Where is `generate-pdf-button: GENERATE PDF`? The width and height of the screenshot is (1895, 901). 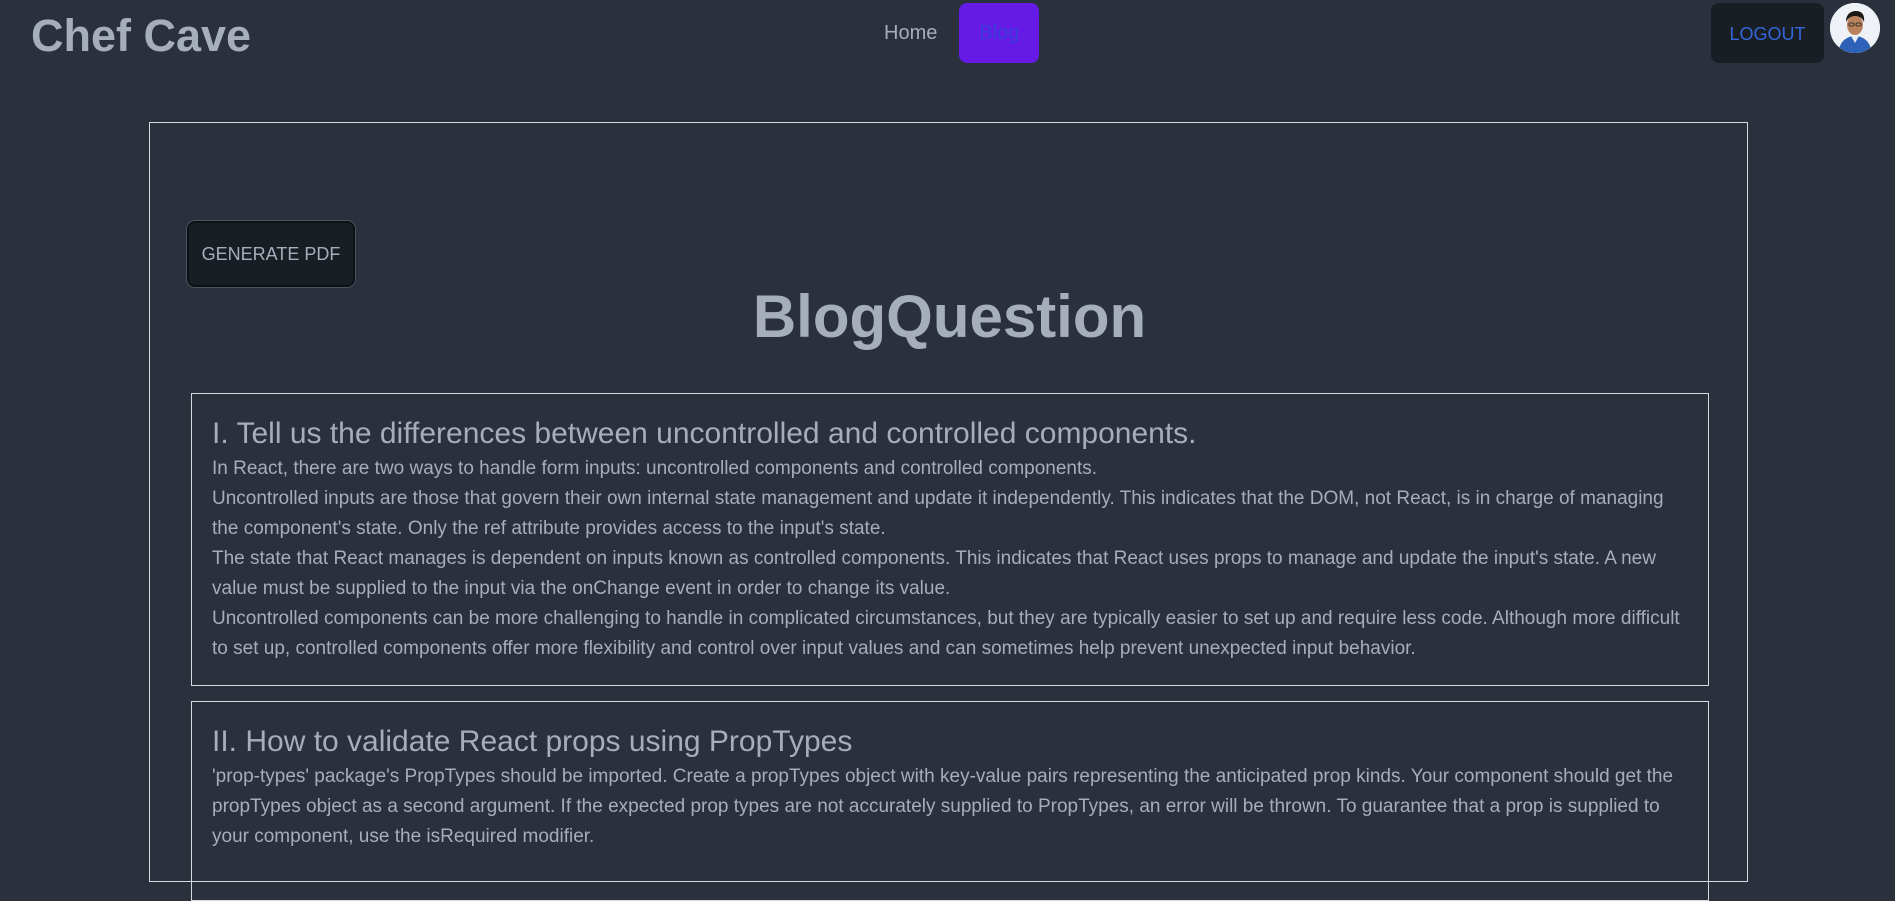
generate-pdf-button: GENERATE PDF is located at coordinates (271, 254).